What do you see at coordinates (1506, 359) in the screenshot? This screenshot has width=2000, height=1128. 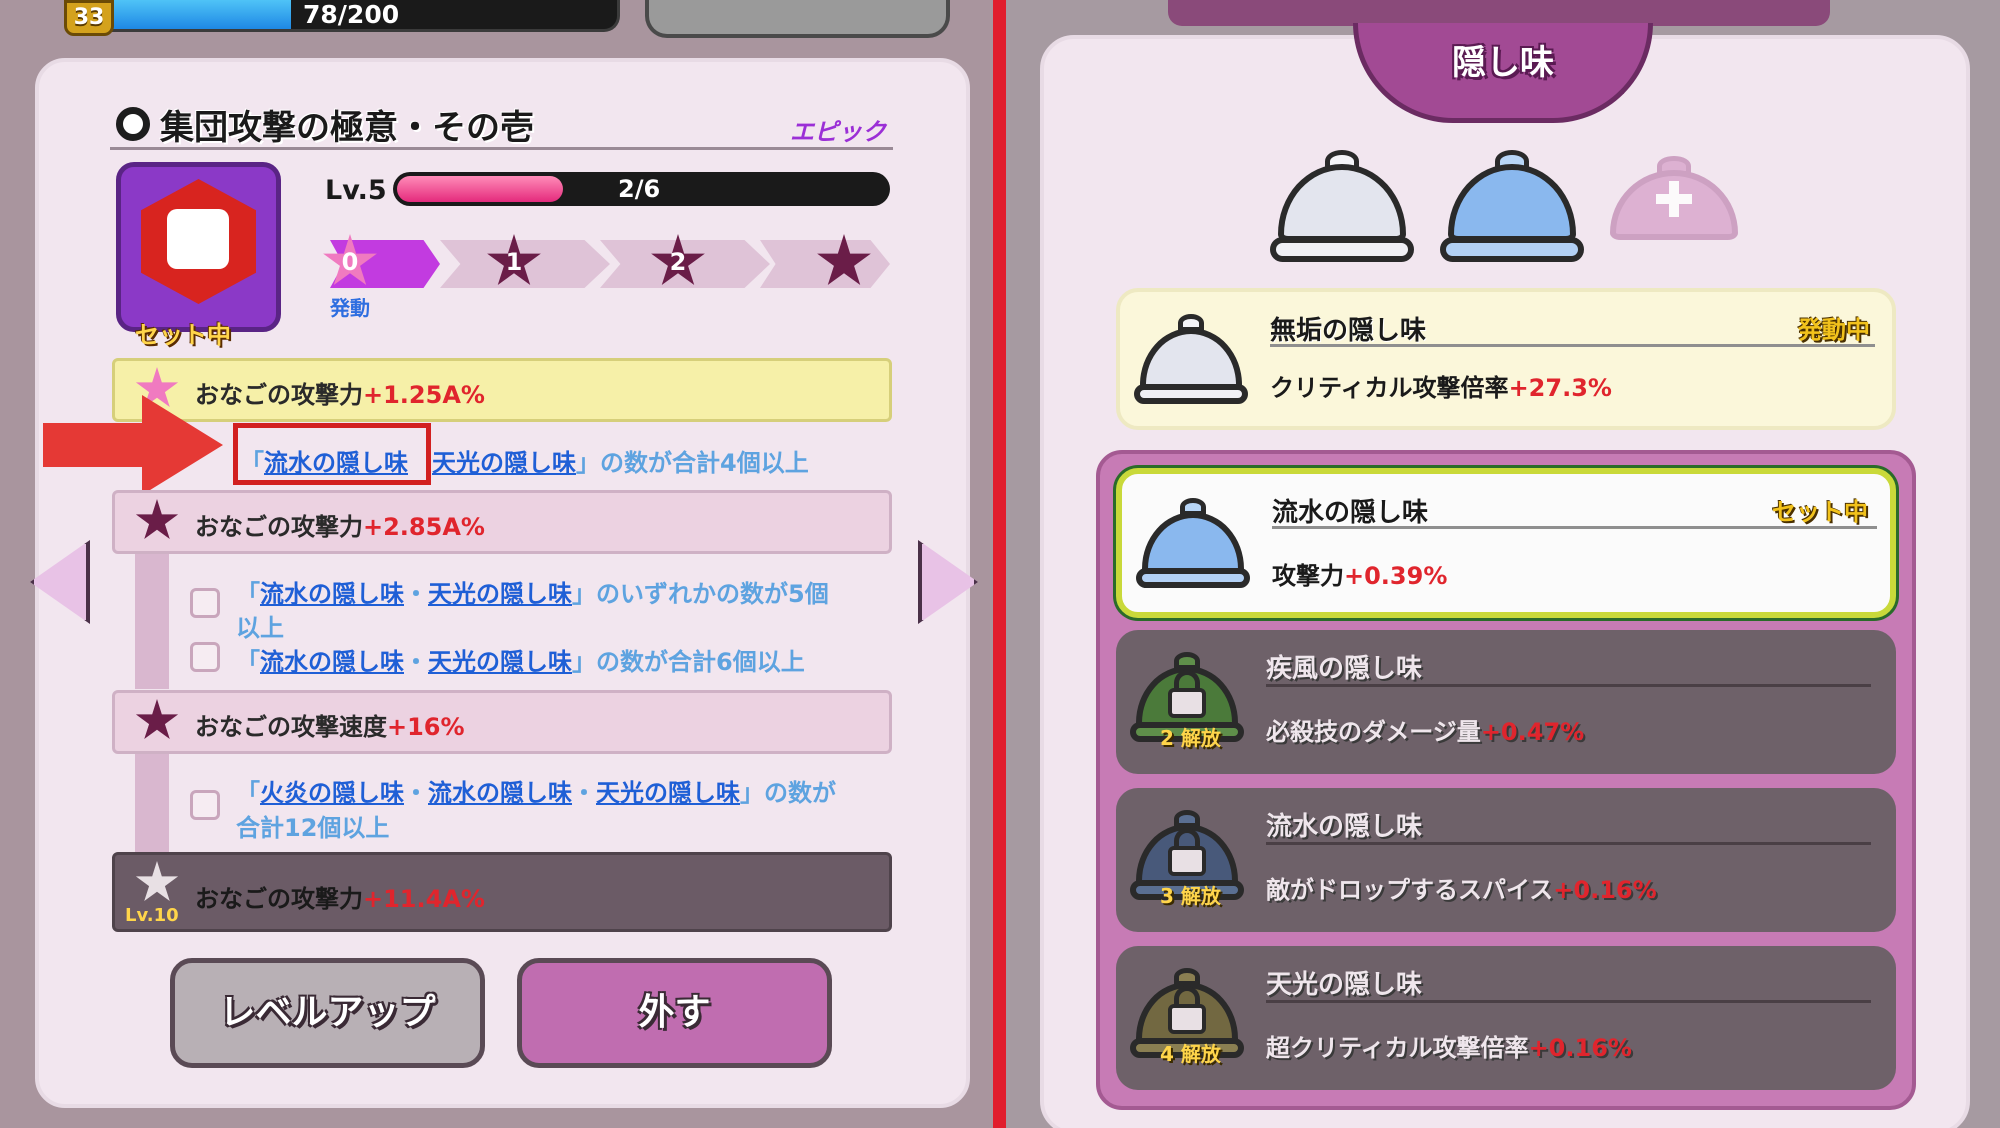 I see `flavor-row-muku: 無垢の隠し味 発動中 クリティカル攻撃倍率+27.3%` at bounding box center [1506, 359].